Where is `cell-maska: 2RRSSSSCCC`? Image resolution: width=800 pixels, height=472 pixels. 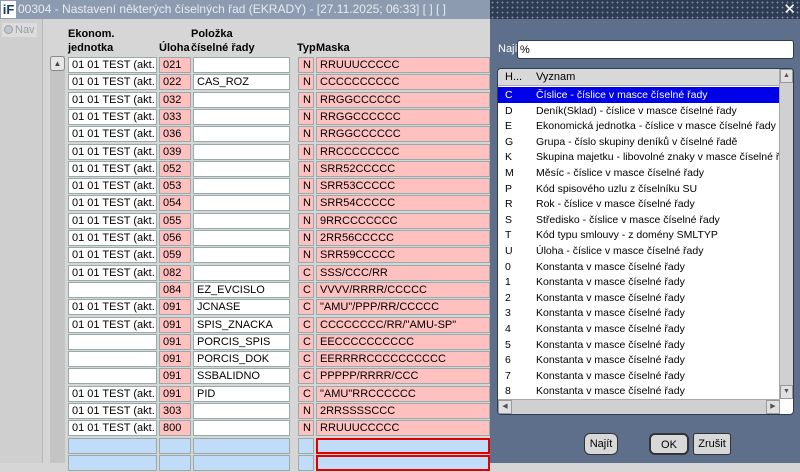
cell-maska: 2RRSSSSCCC is located at coordinates (403, 411).